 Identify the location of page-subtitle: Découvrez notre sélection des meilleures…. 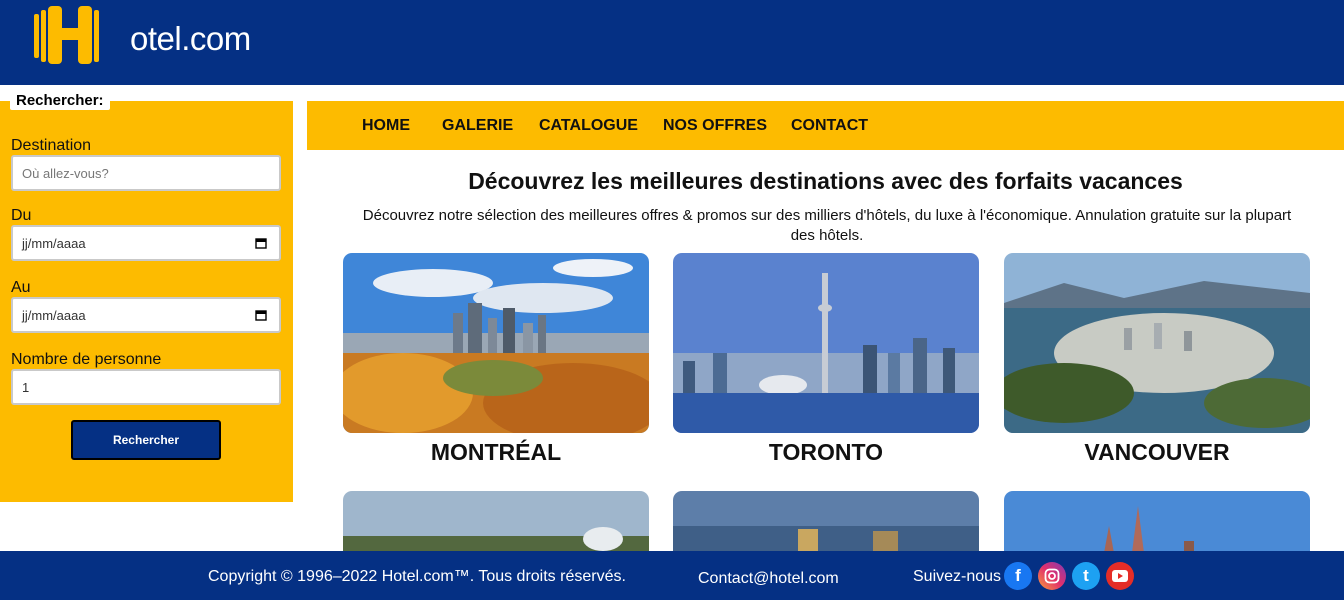
(827, 225).